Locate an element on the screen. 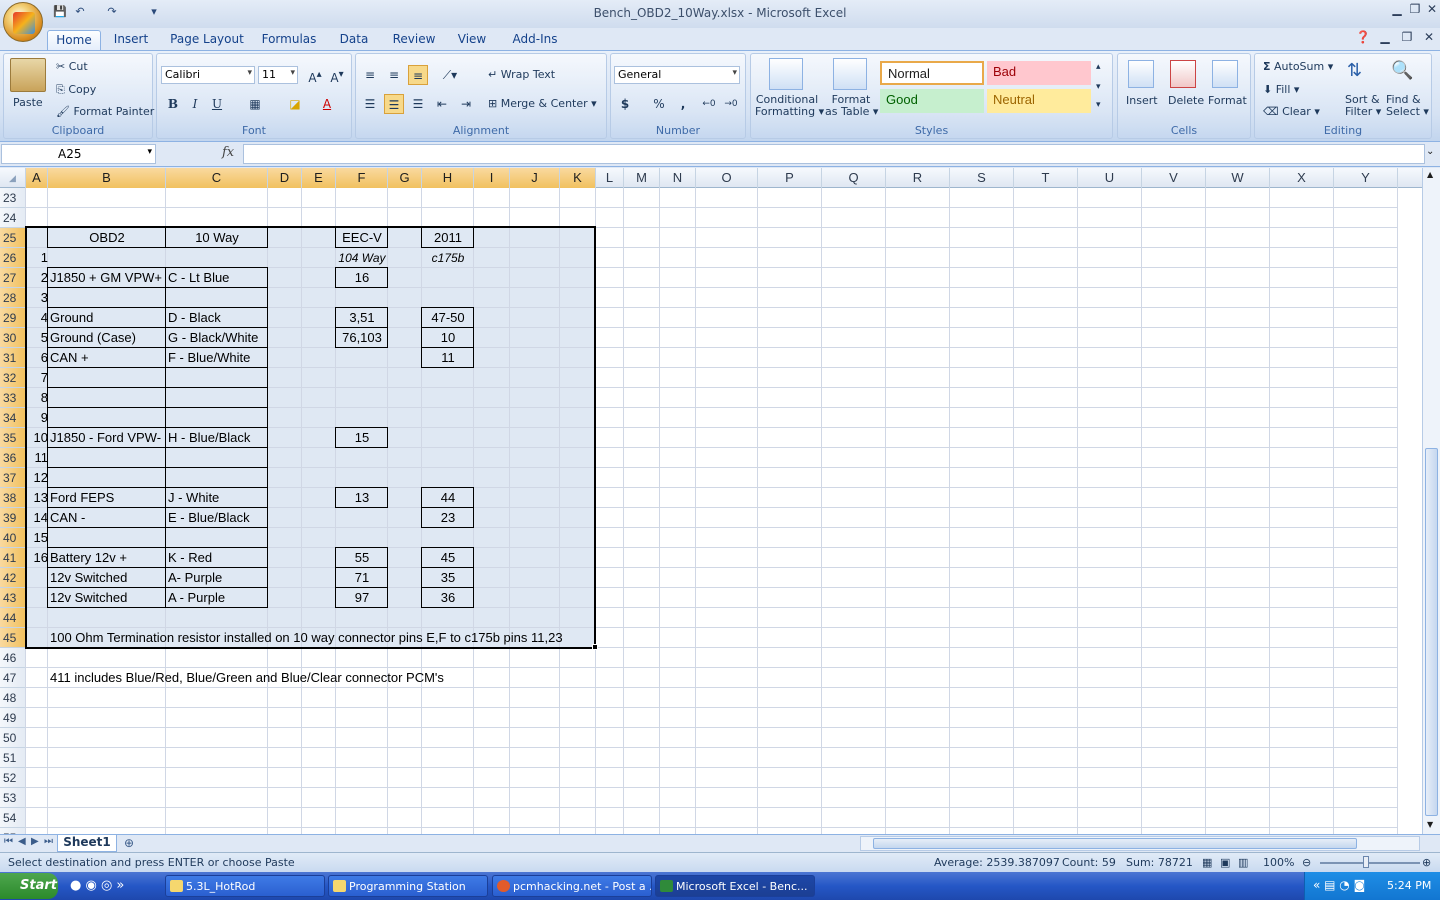 This screenshot has height=900, width=1440. row-header: 23 is located at coordinates (13, 198).